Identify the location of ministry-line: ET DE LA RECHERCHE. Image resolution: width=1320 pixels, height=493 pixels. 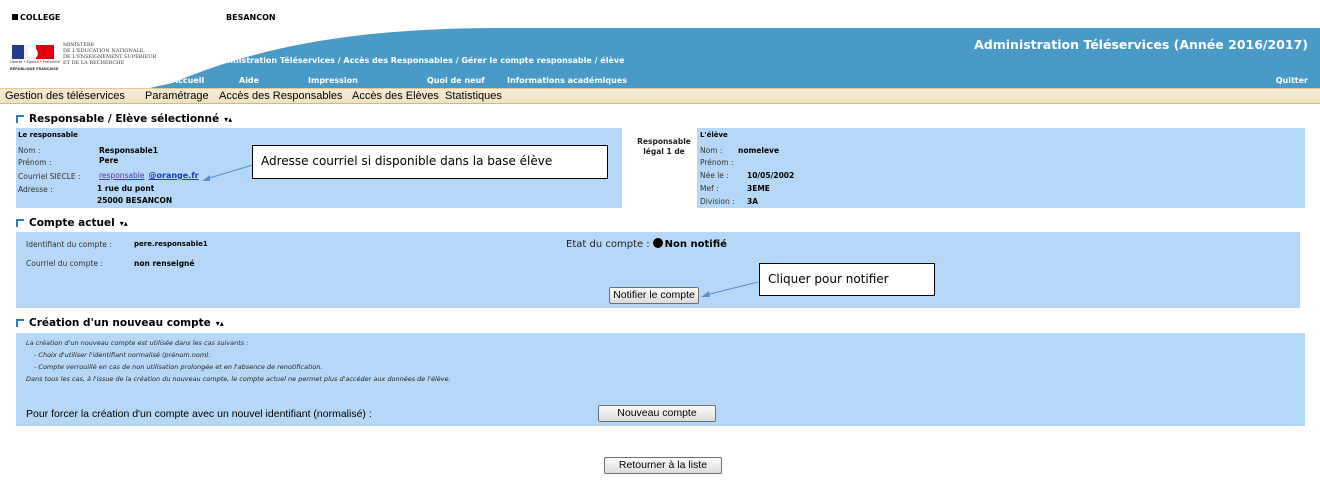
(94, 63).